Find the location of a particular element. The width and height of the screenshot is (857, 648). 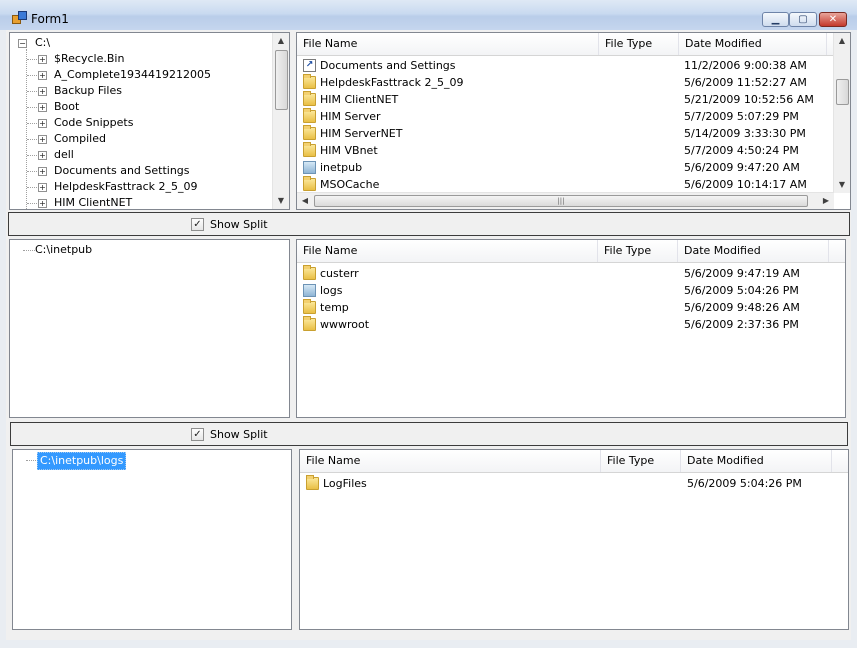

top-list-hscroll: ◀ ||| ▶ is located at coordinates (565, 200).